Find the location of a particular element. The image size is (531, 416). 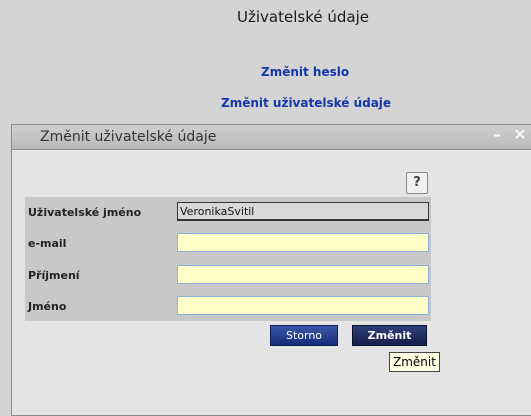

email-field is located at coordinates (303, 242).